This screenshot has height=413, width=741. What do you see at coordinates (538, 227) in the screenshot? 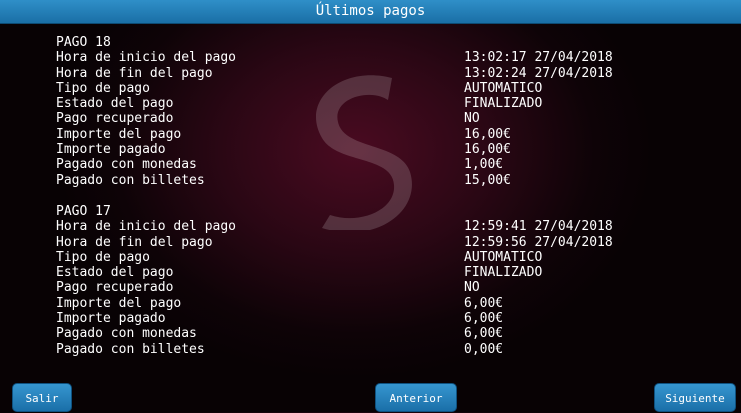
I see `row-value: 12:59:41 27/04/2018` at bounding box center [538, 227].